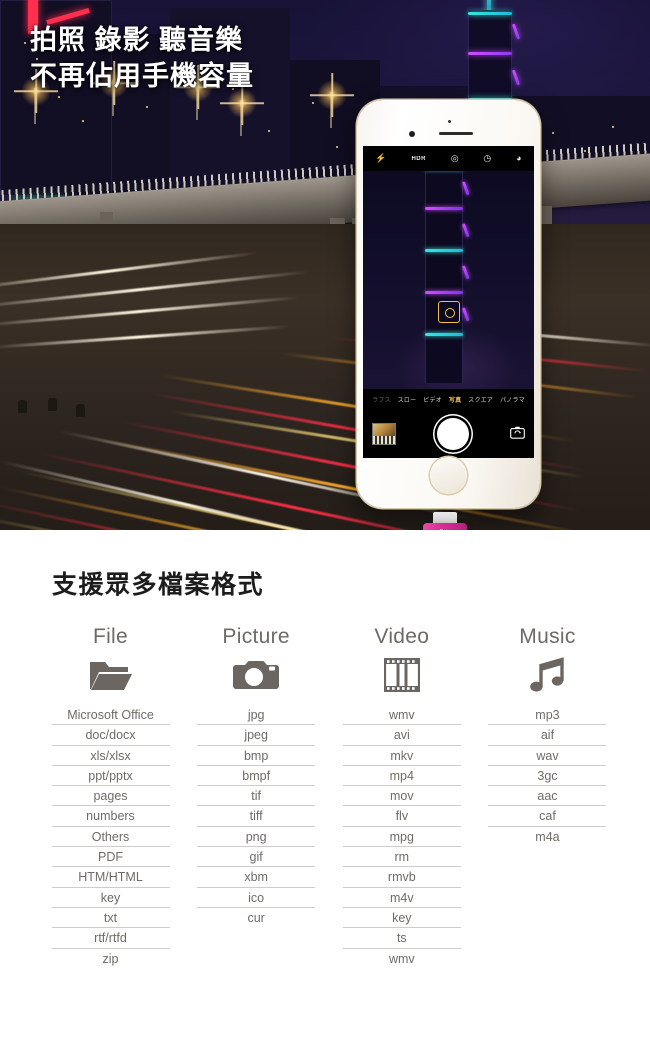  I want to click on format-item: txt, so click(110, 918).